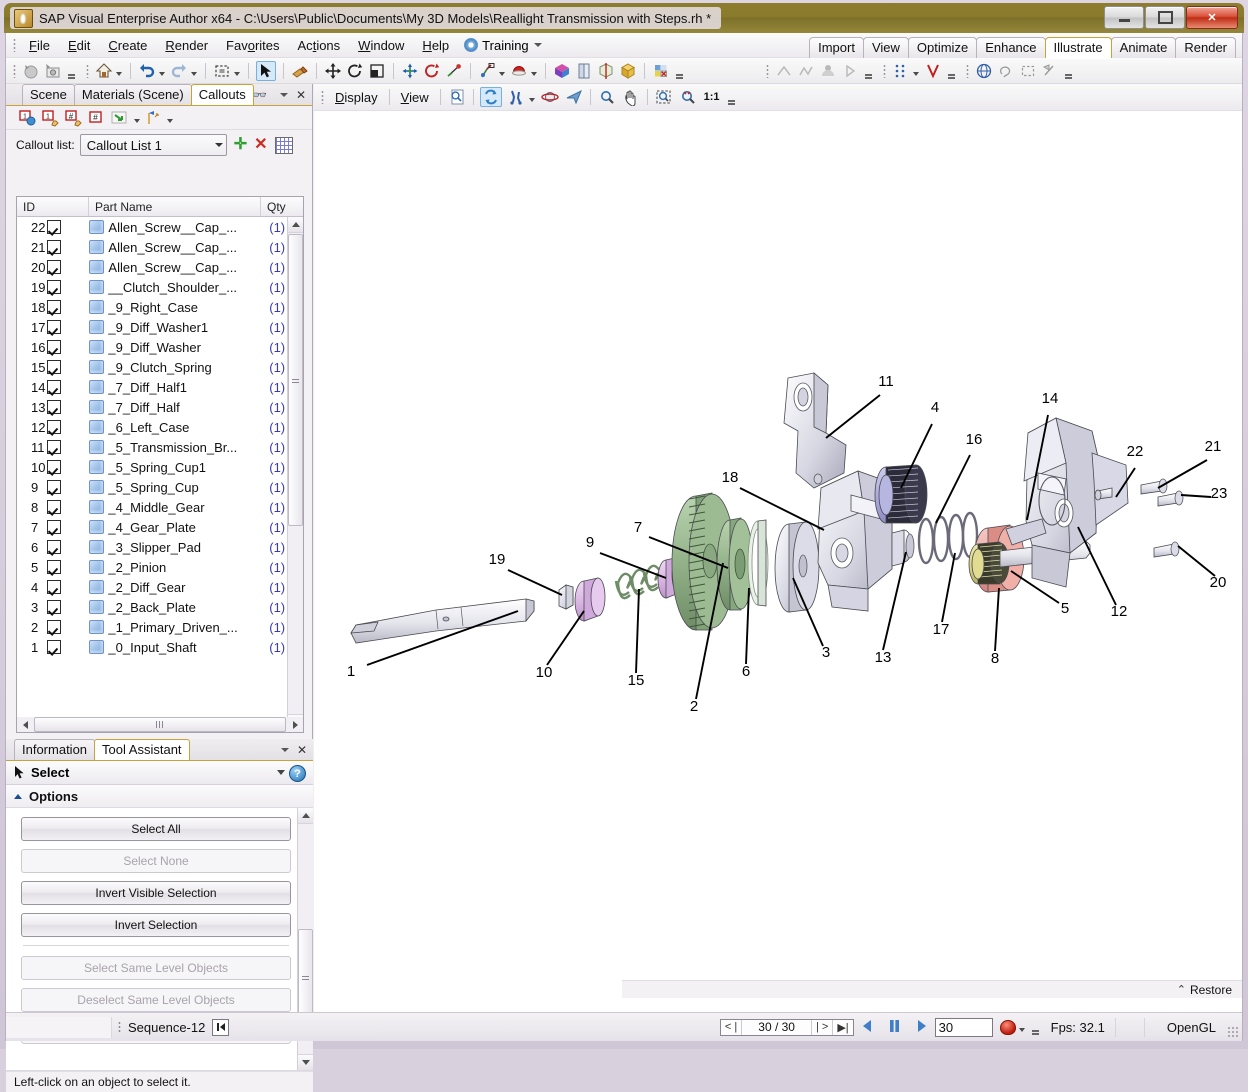 The width and height of the screenshot is (1248, 1092). Describe the element at coordinates (822, 1027) in the screenshot. I see `frame-next-step-icon: | >` at that location.